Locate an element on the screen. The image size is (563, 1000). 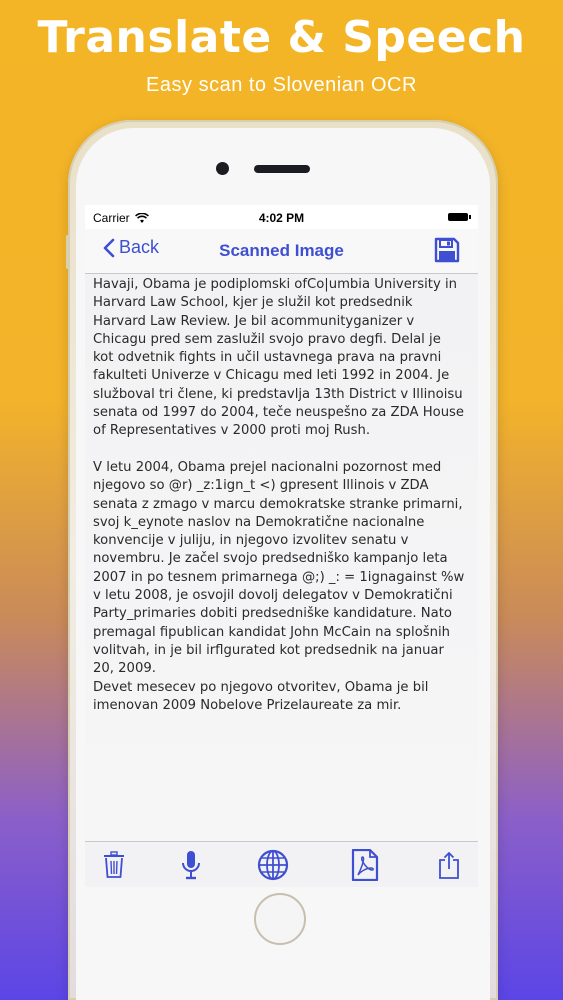
pdf-export-button is located at coordinates (365, 865).